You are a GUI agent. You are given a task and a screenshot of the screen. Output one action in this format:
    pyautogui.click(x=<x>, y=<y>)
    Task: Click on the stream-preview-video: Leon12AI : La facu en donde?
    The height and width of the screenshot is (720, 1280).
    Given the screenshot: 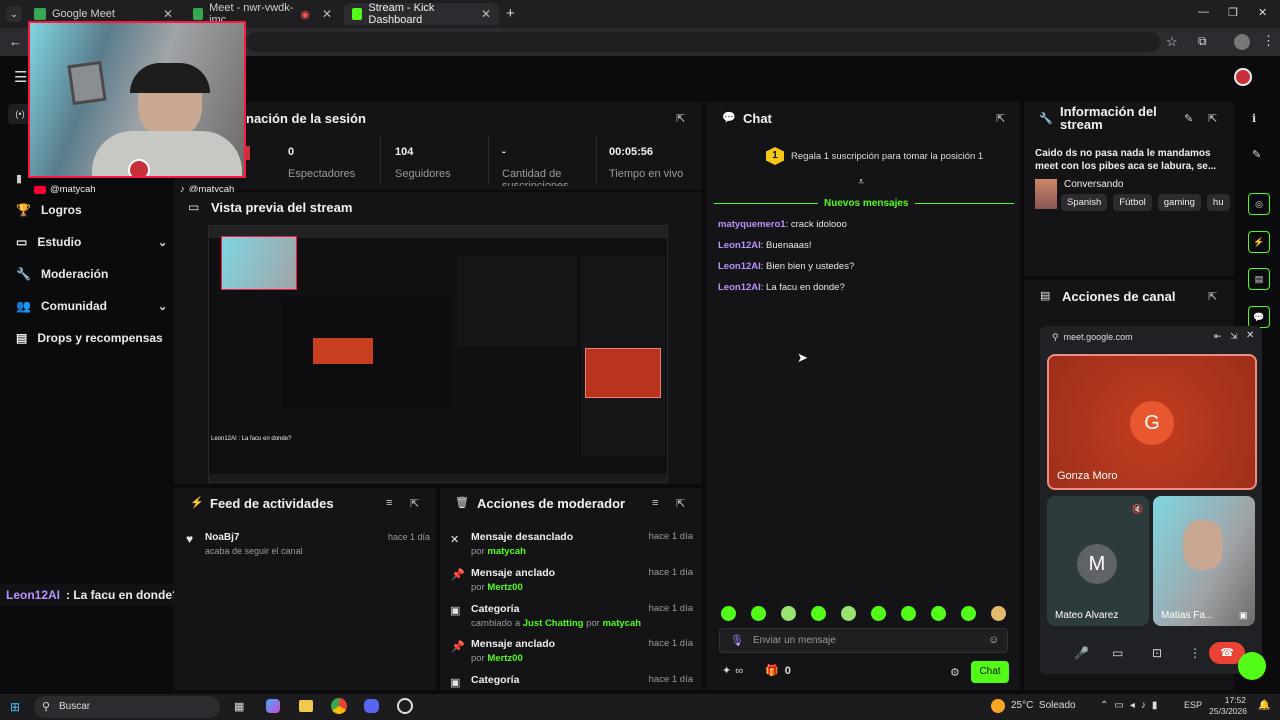 What is the action you would take?
    pyautogui.click(x=438, y=354)
    